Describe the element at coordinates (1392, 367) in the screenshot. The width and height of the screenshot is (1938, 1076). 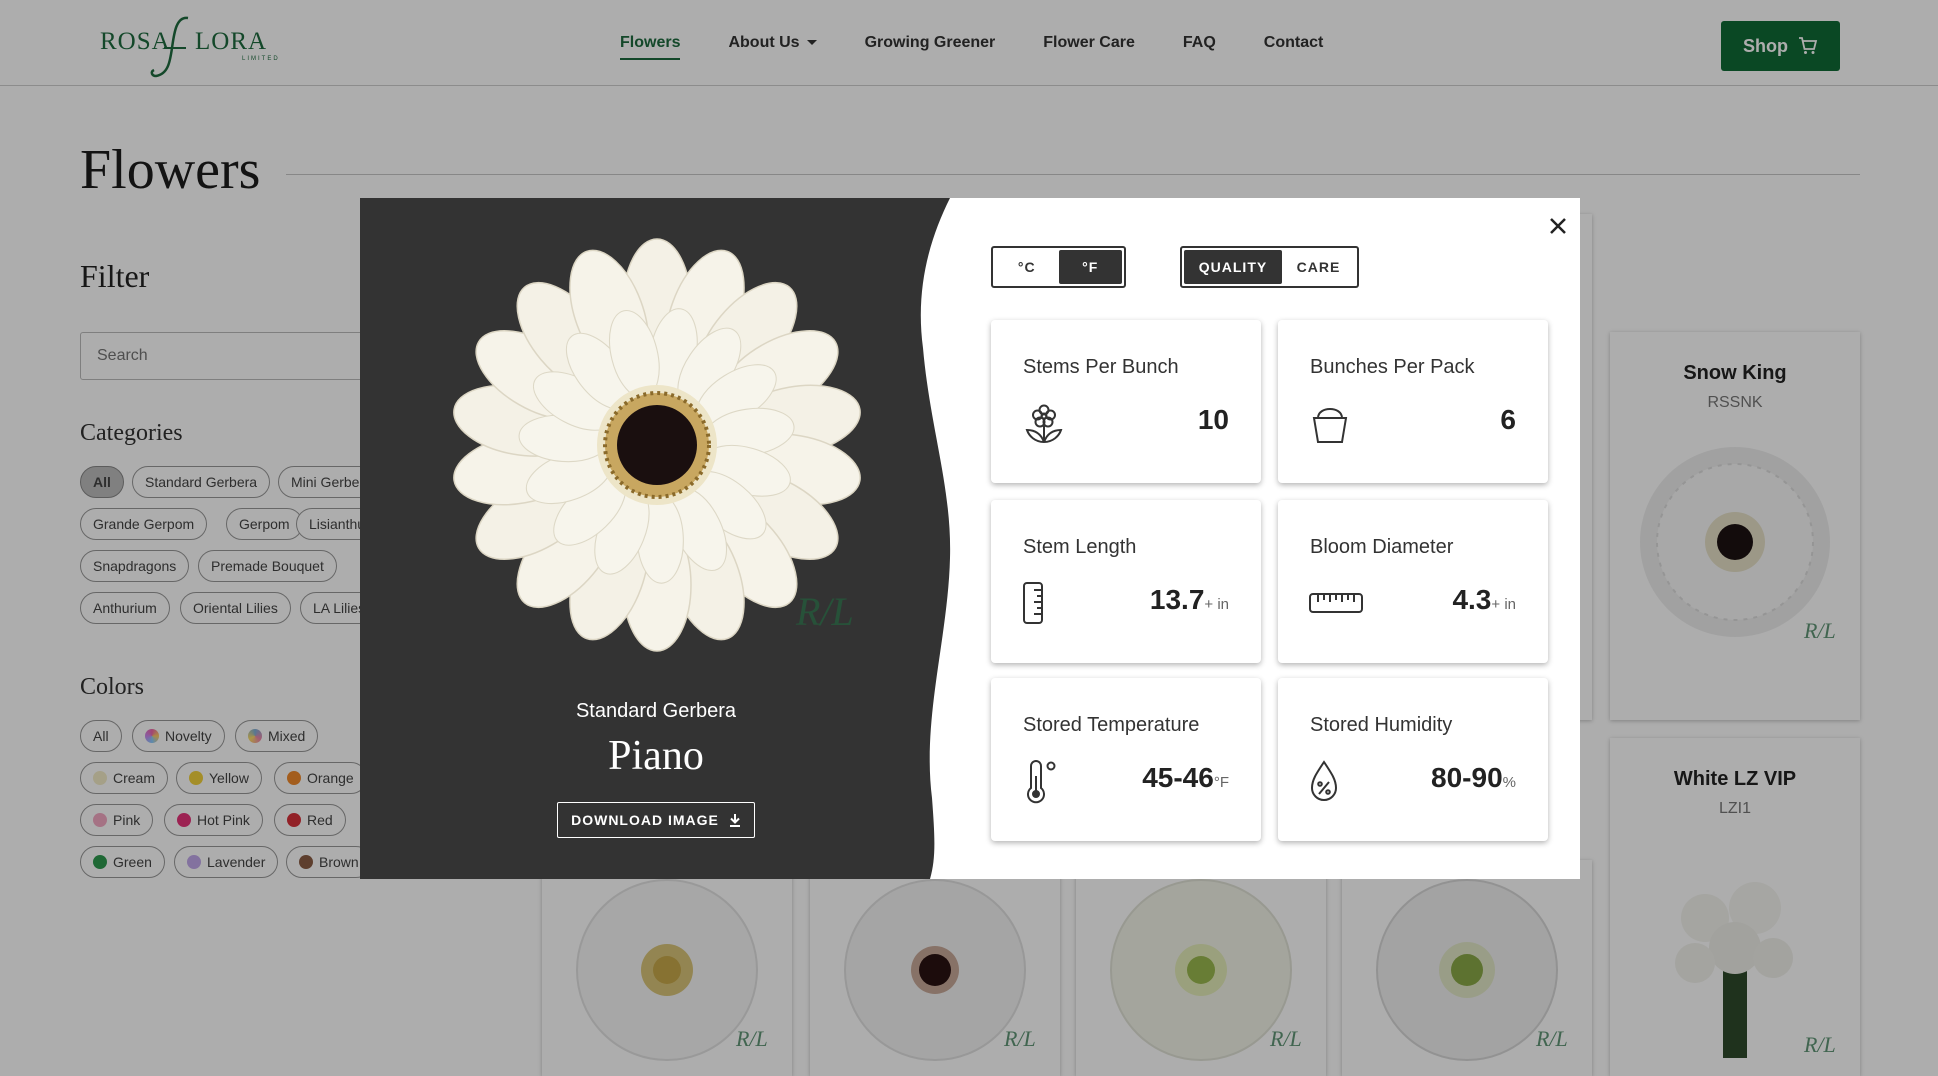
I see `stat-label: Bunches Per Pack` at that location.